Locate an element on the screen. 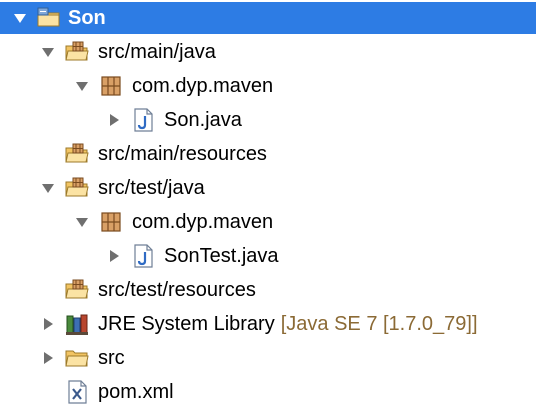 The image size is (536, 409). tree-row-label: SonTest.java is located at coordinates (221, 255).